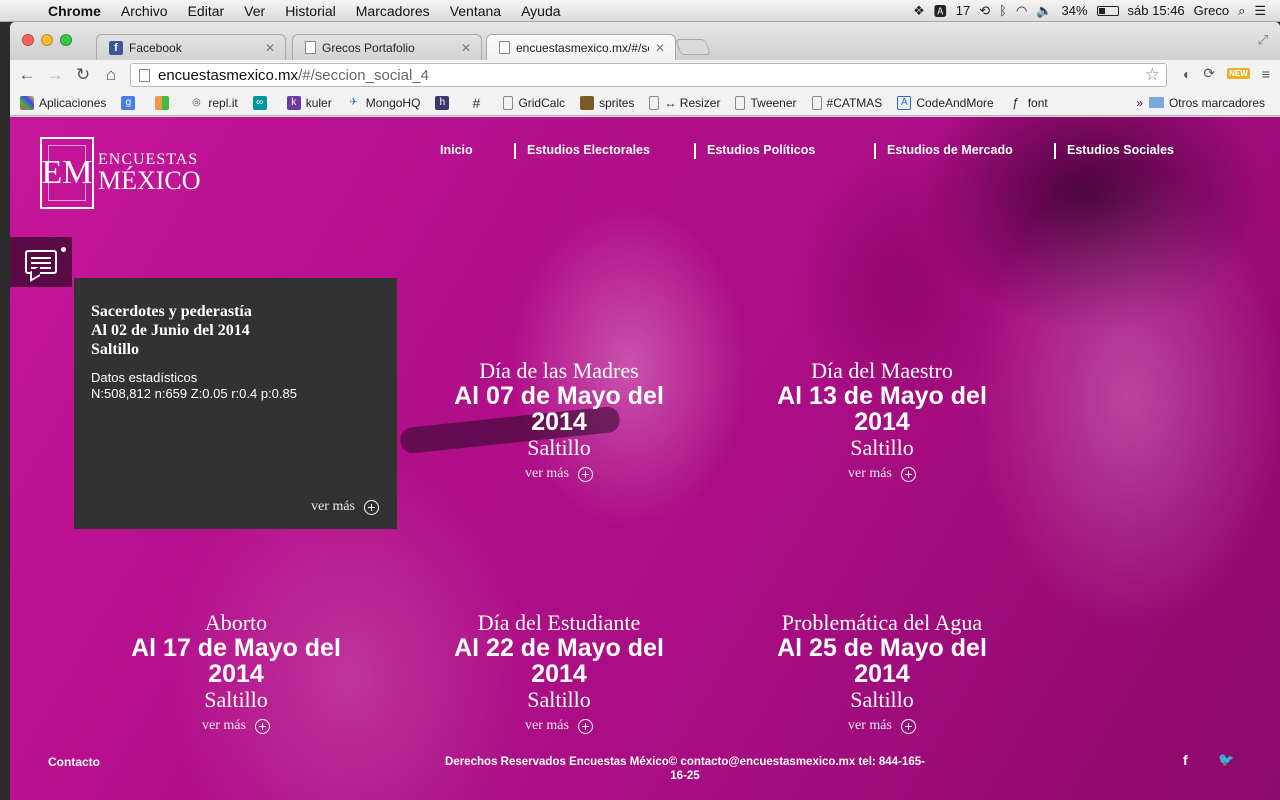  What do you see at coordinates (1260, 11) in the screenshot?
I see `notification-center-icon: ☰` at bounding box center [1260, 11].